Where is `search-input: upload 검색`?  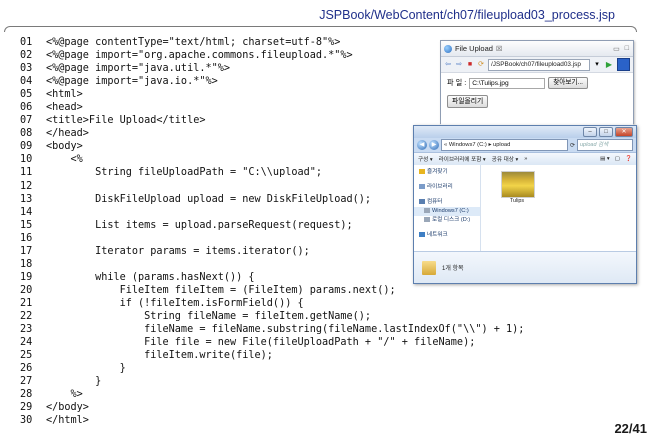
search-input: upload 검색 is located at coordinates (605, 145).